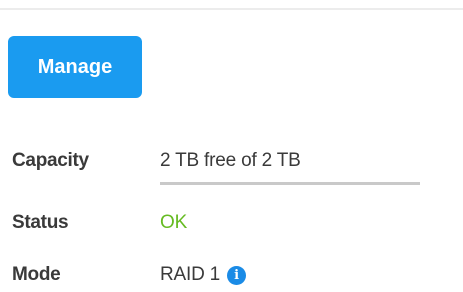  I want to click on capacity-value: 2 TB free of 2 TB, so click(230, 160).